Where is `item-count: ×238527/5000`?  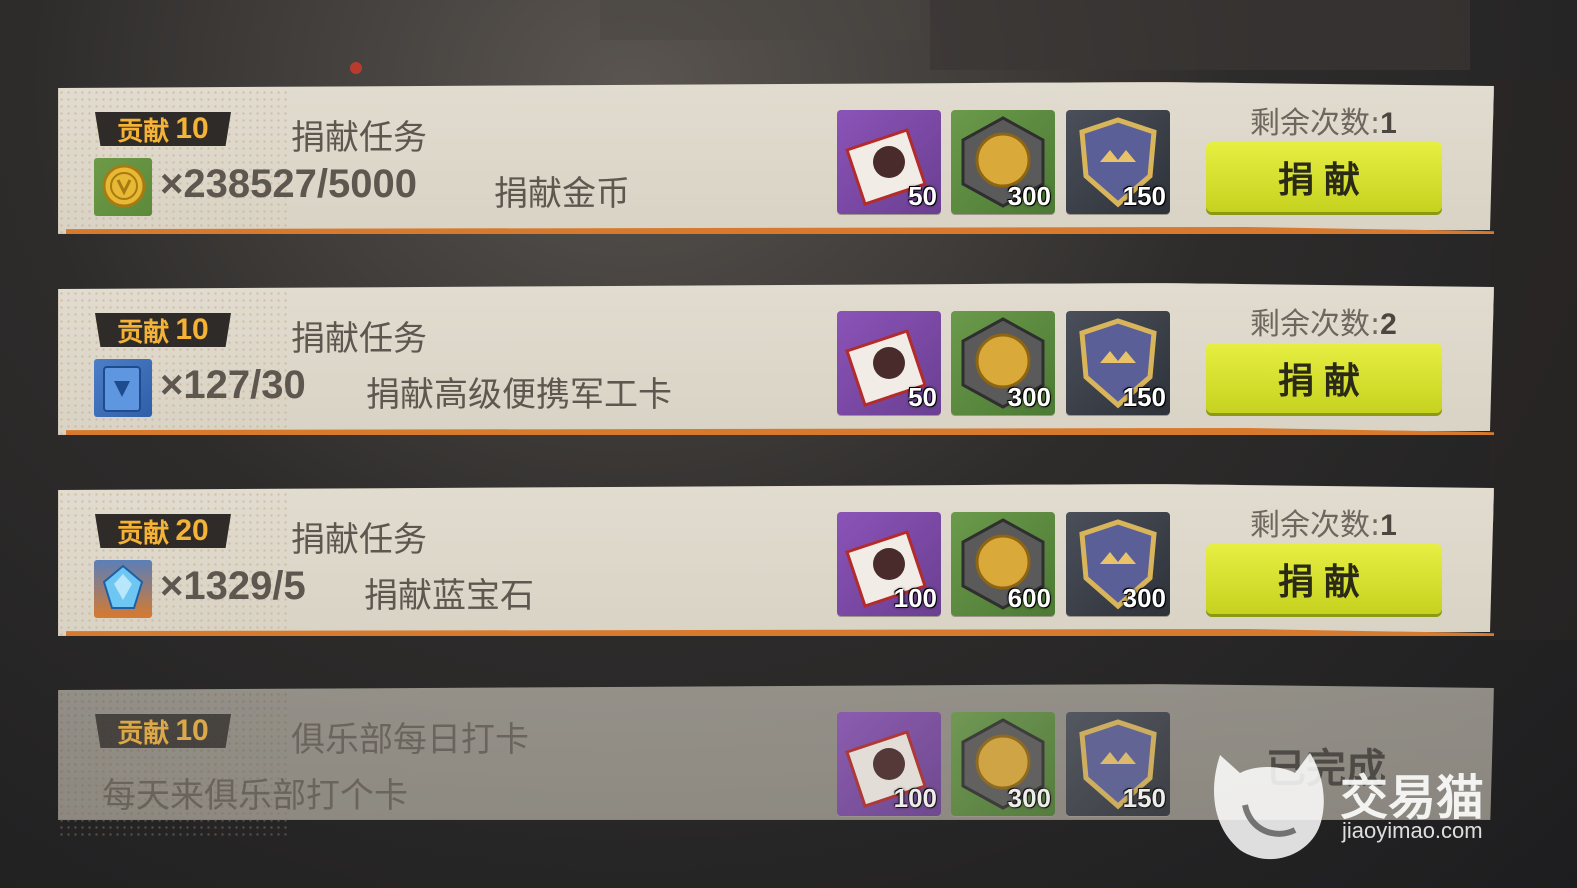 item-count: ×238527/5000 is located at coordinates (288, 184).